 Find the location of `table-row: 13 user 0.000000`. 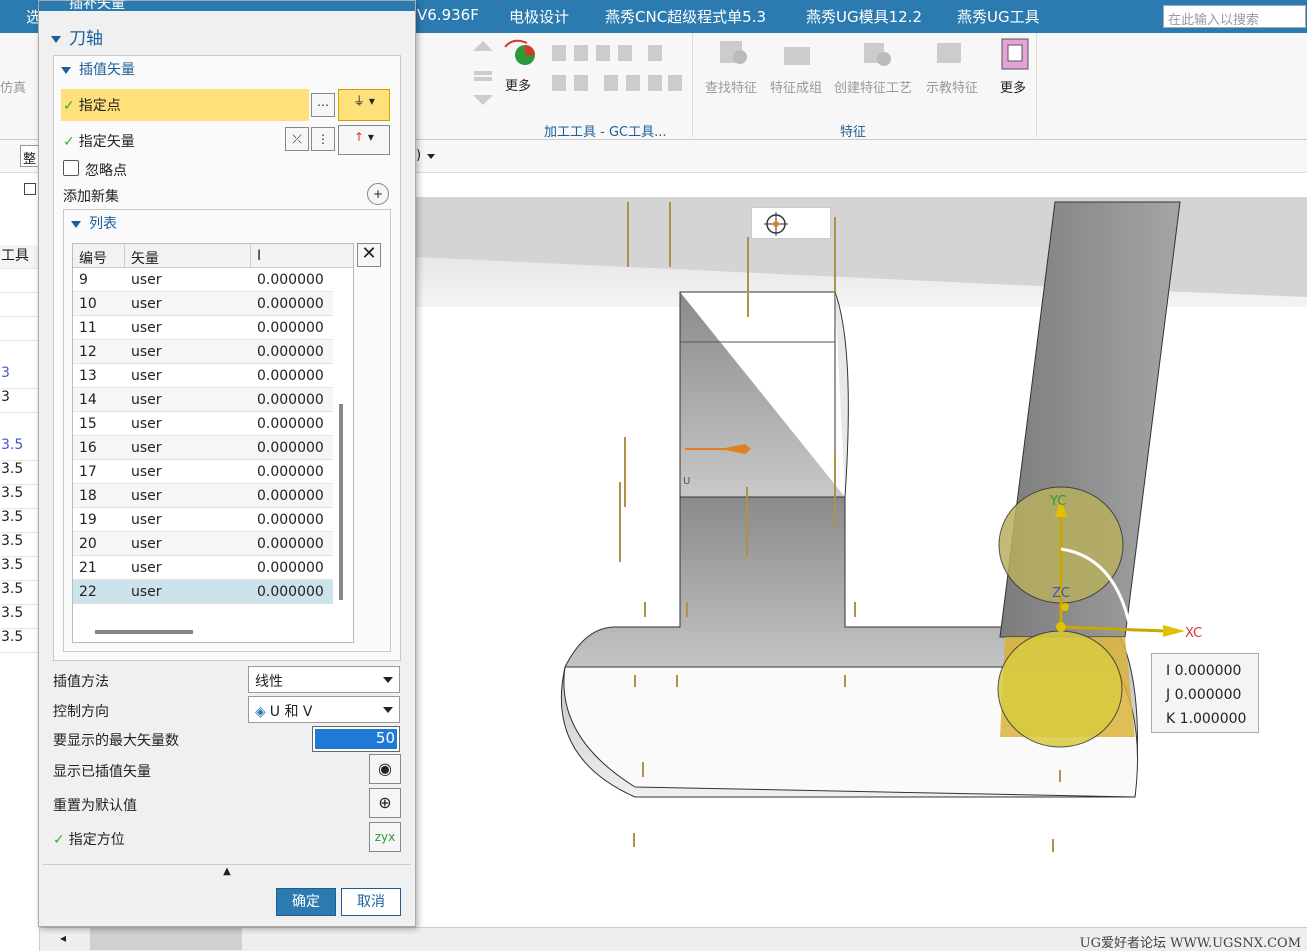

table-row: 13 user 0.000000 is located at coordinates (203, 376).